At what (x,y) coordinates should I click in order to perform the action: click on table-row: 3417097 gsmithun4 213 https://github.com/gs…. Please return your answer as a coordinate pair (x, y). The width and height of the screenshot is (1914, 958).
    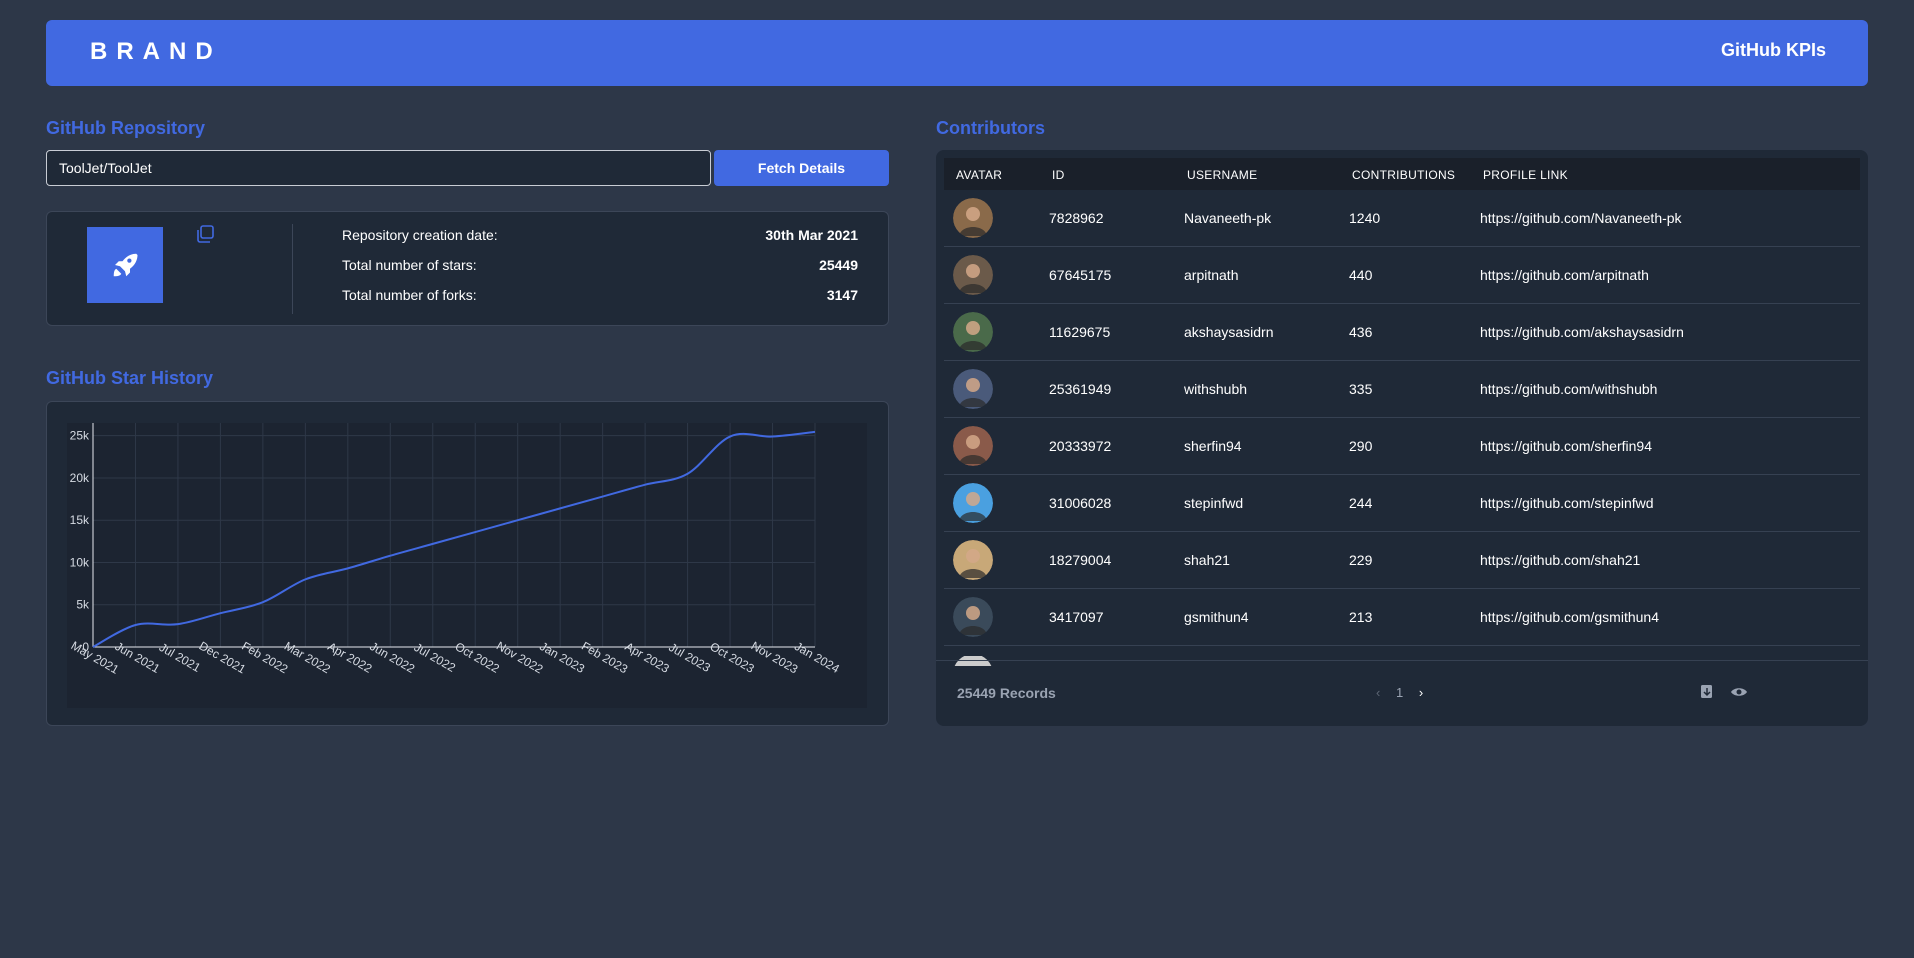
    Looking at the image, I should click on (1402, 617).